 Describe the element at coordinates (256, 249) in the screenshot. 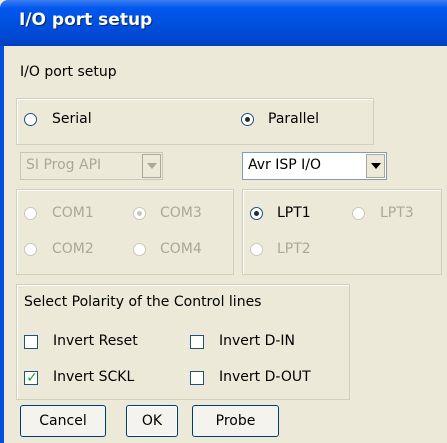

I see `lpt2-radio` at that location.